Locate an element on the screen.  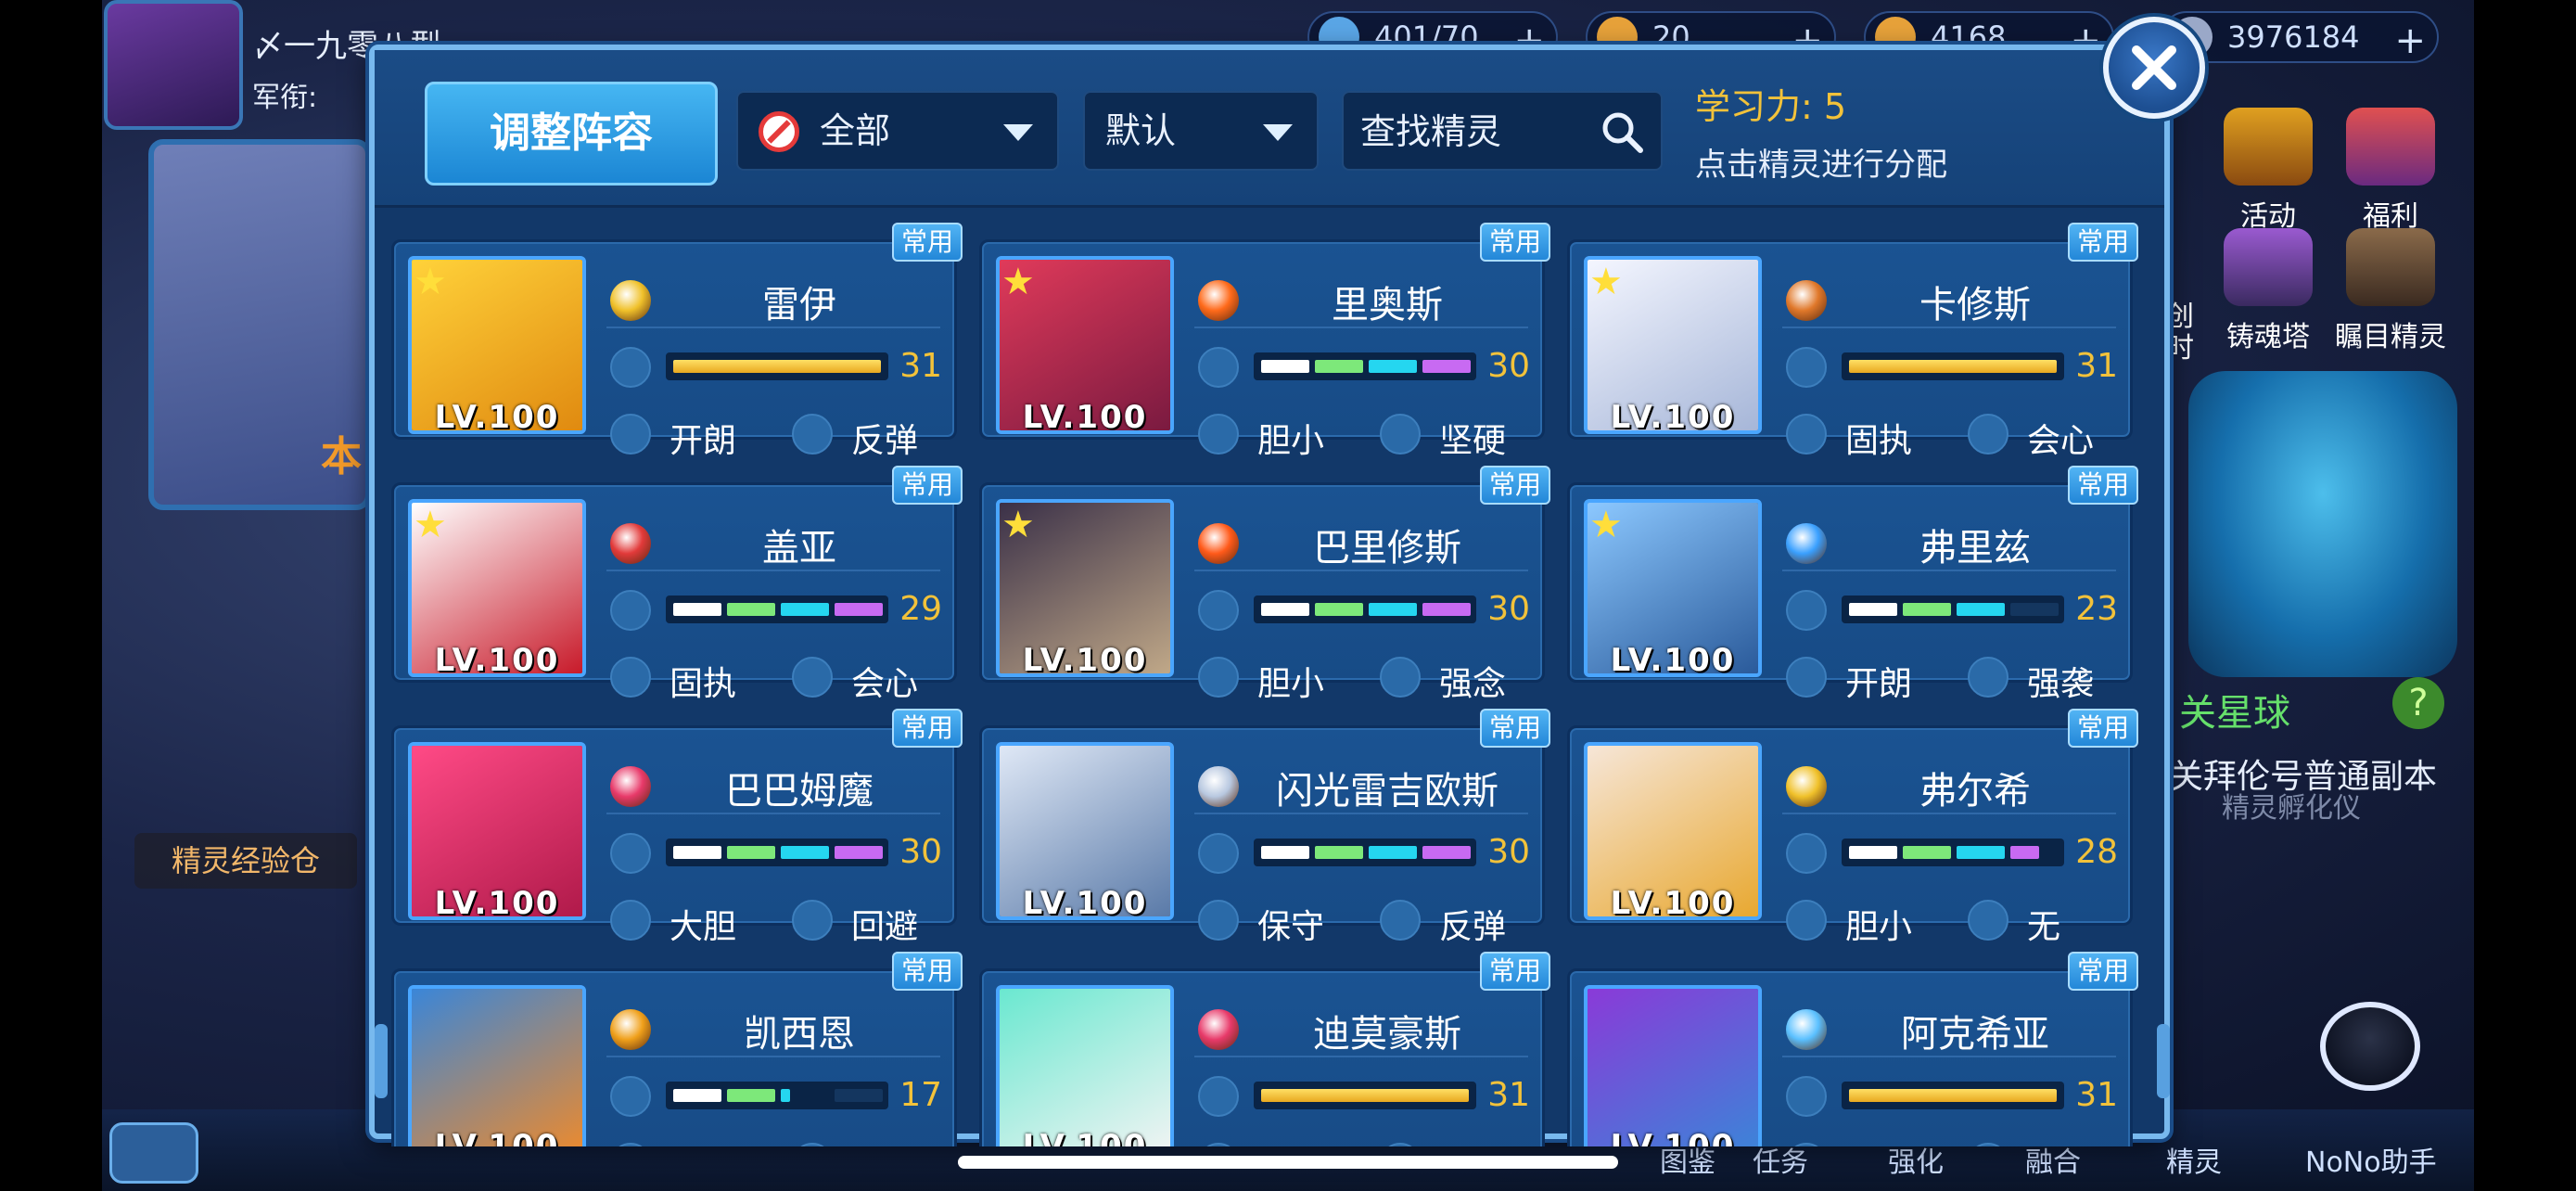
plus-icon: + is located at coordinates (2410, 41).